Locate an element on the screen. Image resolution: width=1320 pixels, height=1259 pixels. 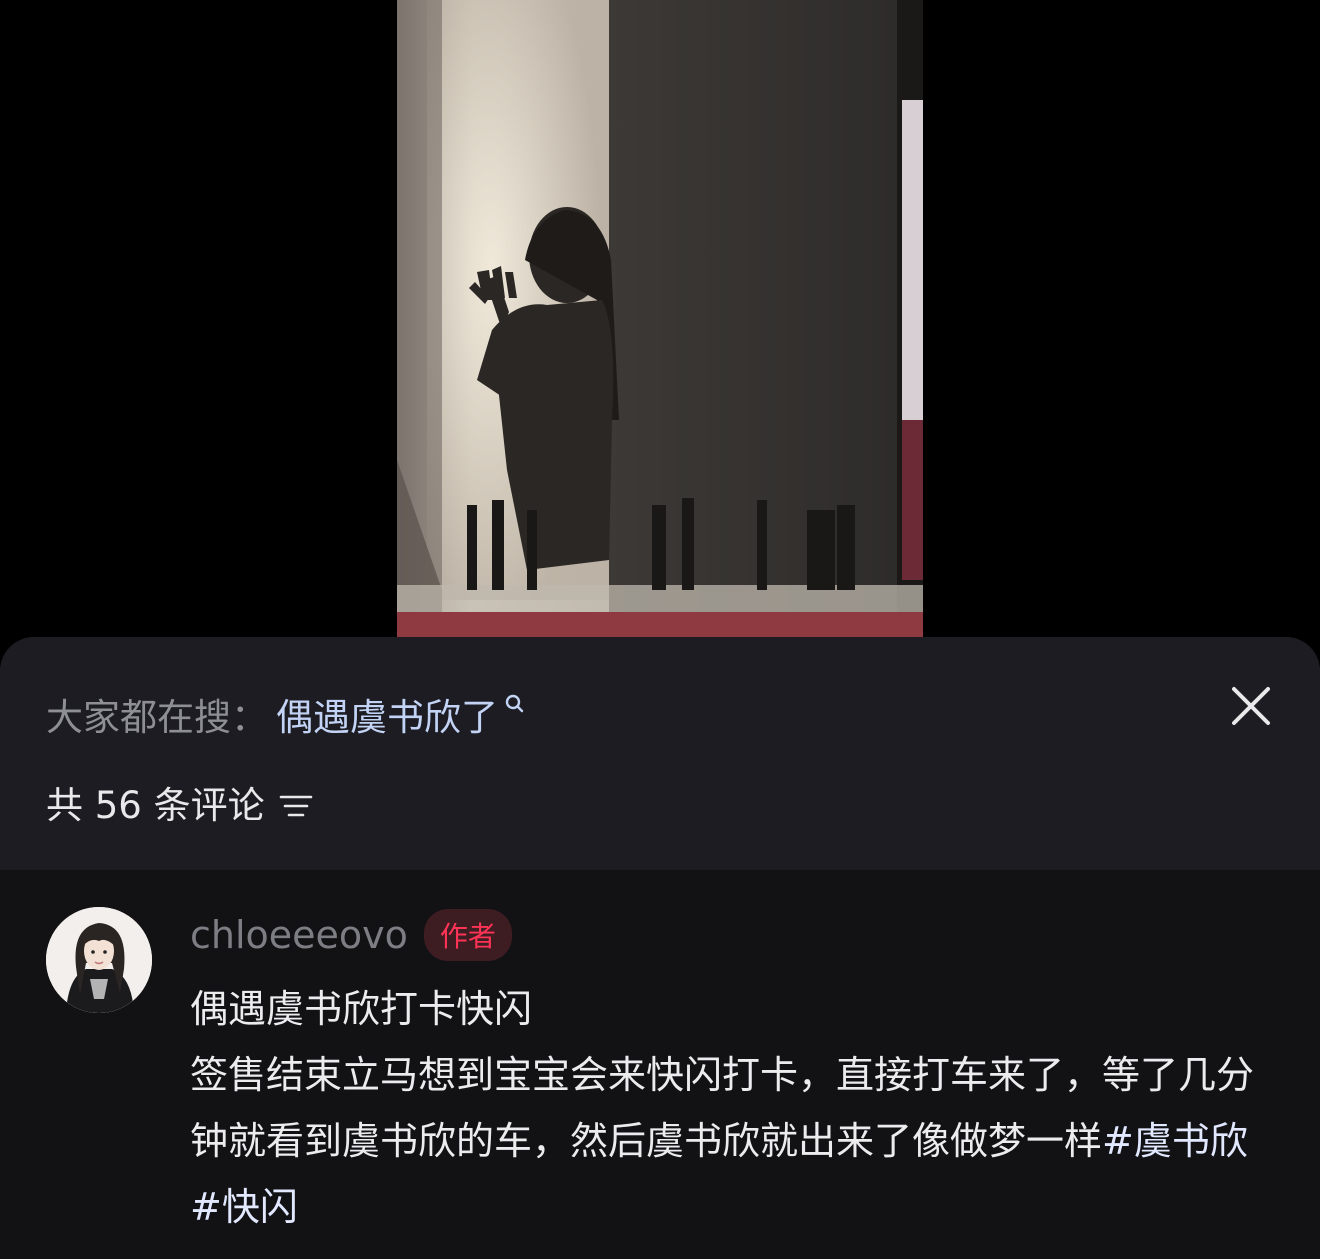
trending-search-prefix: 大家都在搜： is located at coordinates (157, 717).